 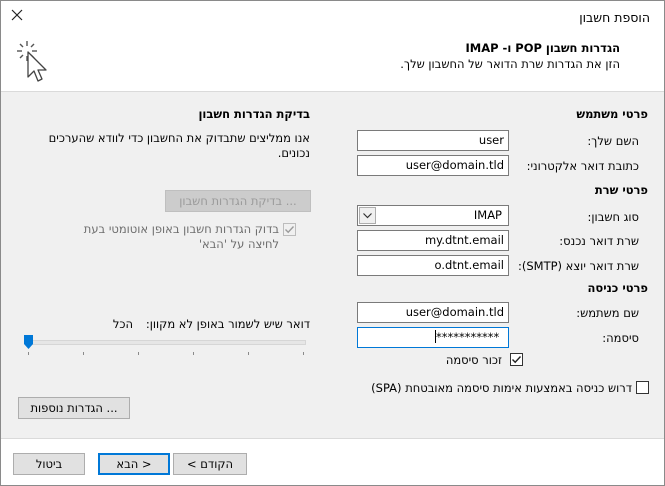 What do you see at coordinates (582, 166) in the screenshot?
I see `email-label: כתובת דואר אלקטרוני:` at bounding box center [582, 166].